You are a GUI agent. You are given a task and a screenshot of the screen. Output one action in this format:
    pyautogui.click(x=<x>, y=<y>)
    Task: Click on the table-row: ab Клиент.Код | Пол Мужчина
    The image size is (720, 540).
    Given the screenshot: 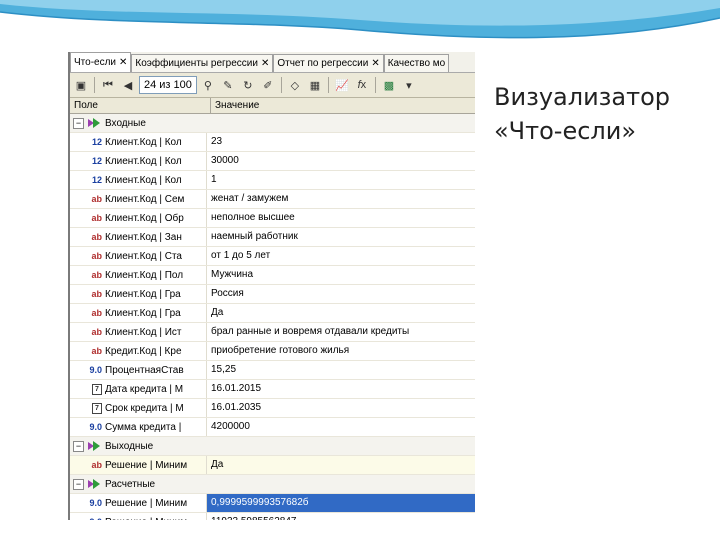 What is the action you would take?
    pyautogui.click(x=272, y=275)
    